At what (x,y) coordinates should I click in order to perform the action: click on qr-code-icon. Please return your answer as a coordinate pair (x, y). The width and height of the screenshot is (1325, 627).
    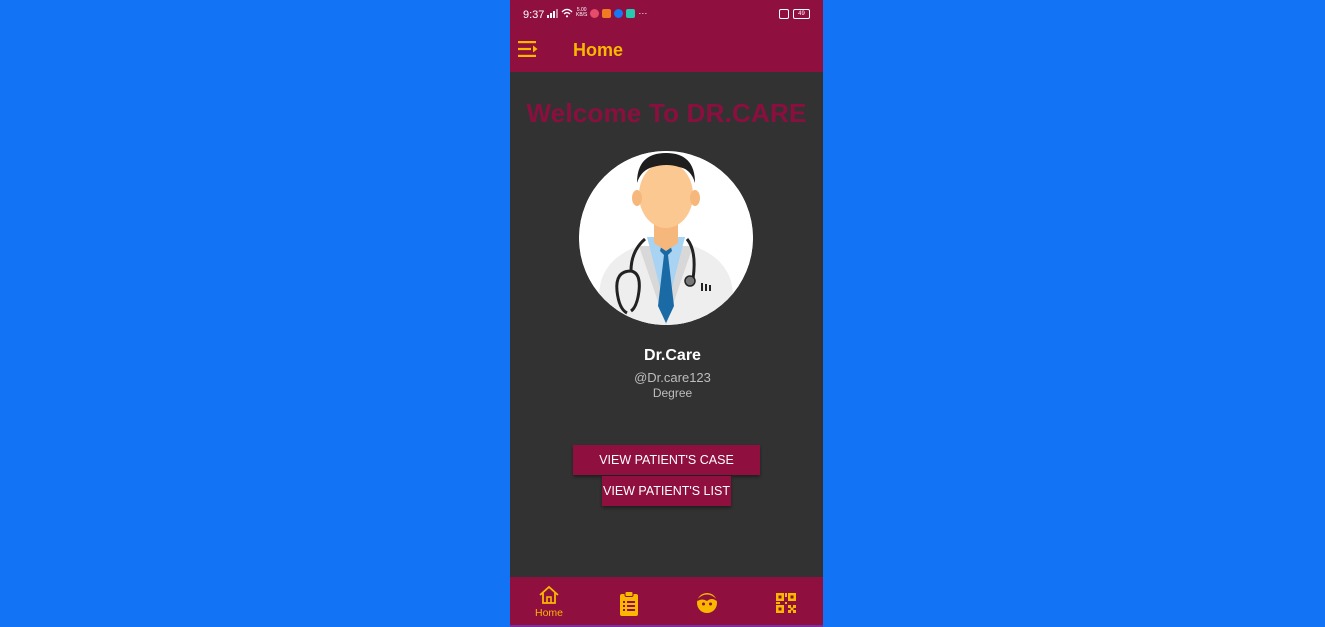
    Looking at the image, I should click on (786, 603).